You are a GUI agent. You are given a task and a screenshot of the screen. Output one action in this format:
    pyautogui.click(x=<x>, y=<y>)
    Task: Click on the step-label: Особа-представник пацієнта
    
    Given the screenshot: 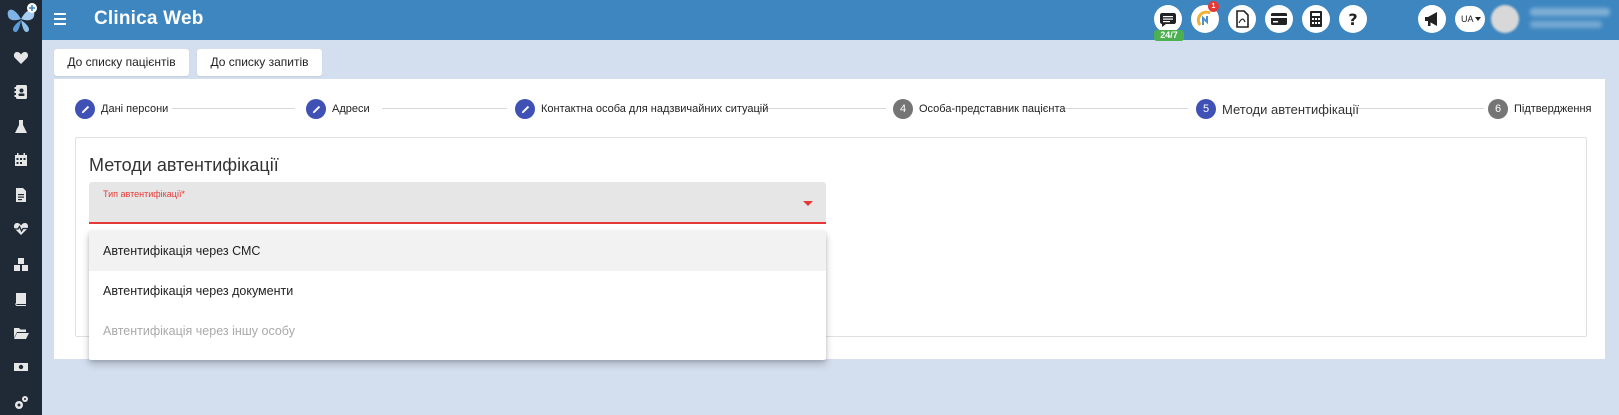 What is the action you would take?
    pyautogui.click(x=992, y=109)
    